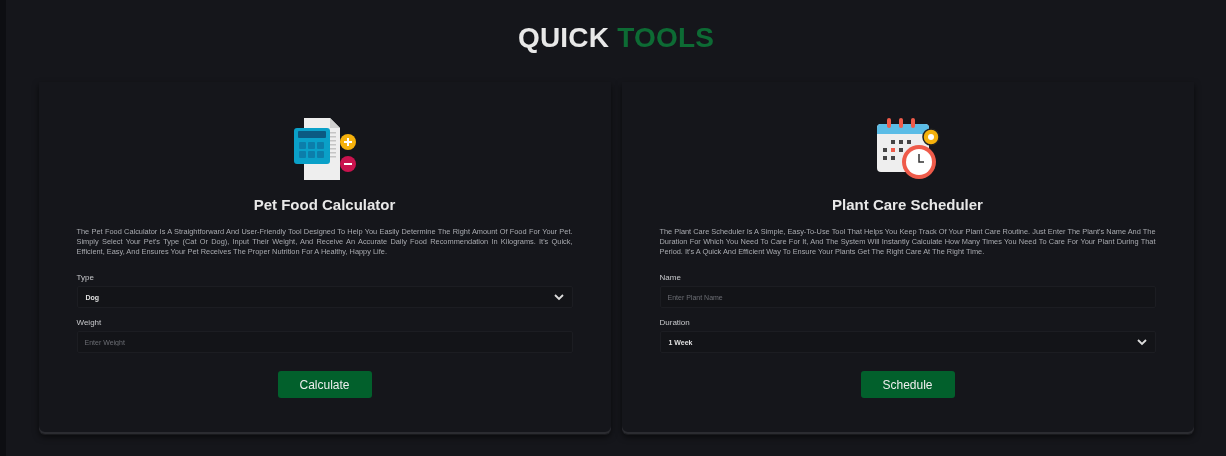 Image resolution: width=1226 pixels, height=456 pixels. What do you see at coordinates (907, 204) in the screenshot?
I see `card-title: Plant Care Scheduler` at bounding box center [907, 204].